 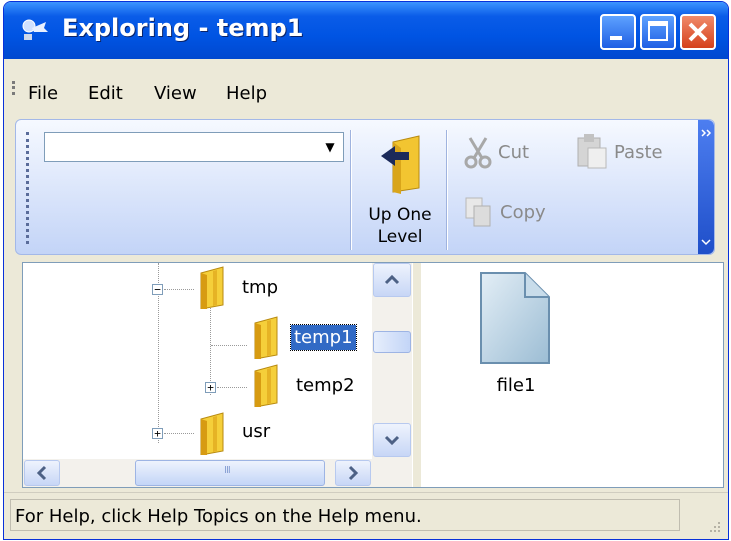 What do you see at coordinates (193, 337) in the screenshot?
I see `tree-node-temp1: temp1` at bounding box center [193, 337].